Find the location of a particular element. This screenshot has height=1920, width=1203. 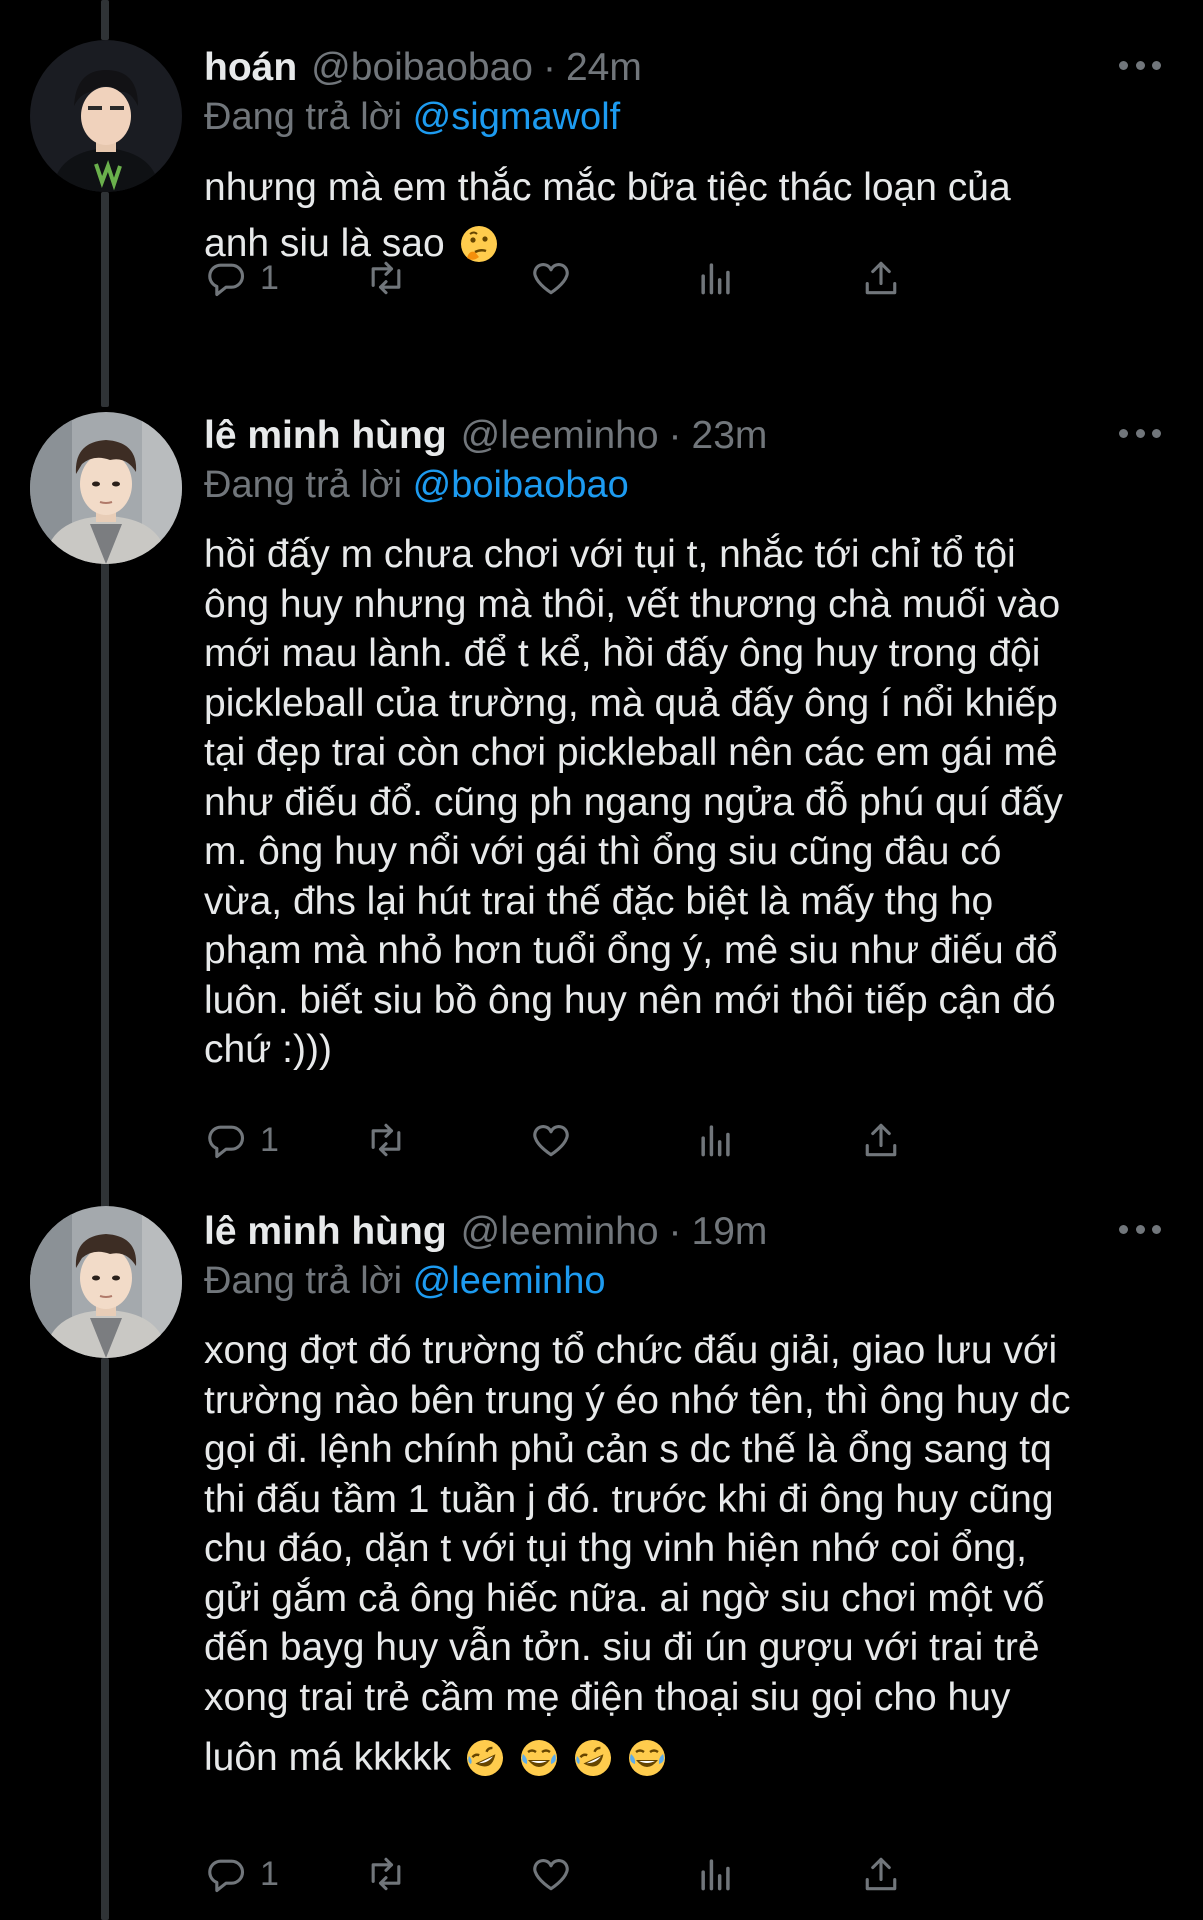

username: @boibaobao is located at coordinates (422, 68).